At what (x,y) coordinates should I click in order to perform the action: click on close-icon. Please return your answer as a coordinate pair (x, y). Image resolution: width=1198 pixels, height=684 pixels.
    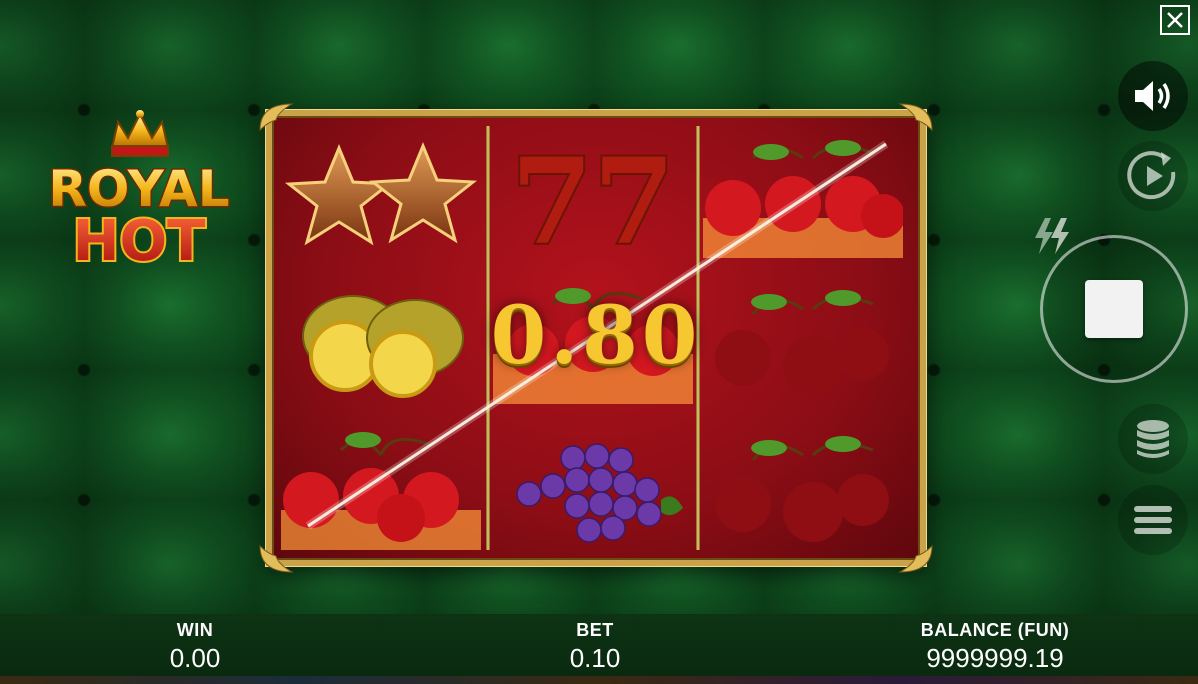
    Looking at the image, I should click on (1175, 20).